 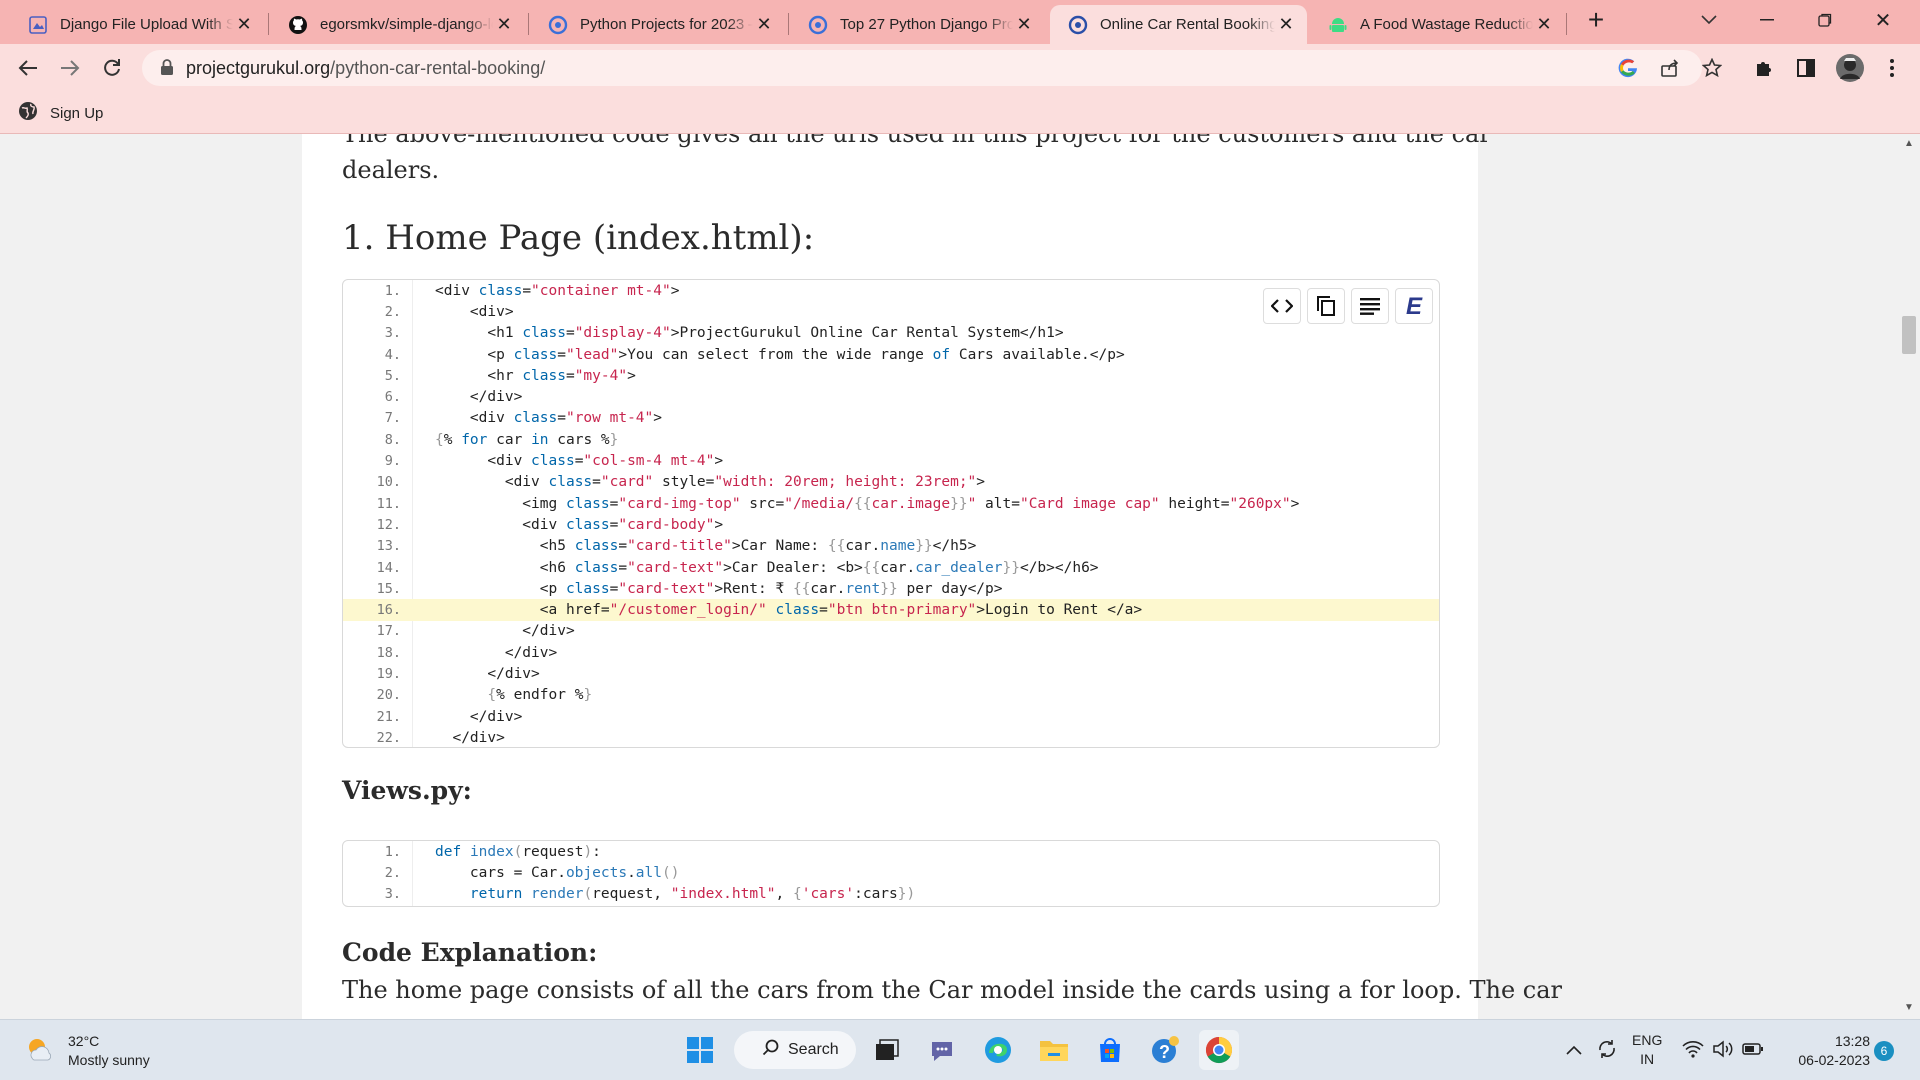 I want to click on tab-3: Top 27 Python Django Proj ✕, so click(x=917, y=24).